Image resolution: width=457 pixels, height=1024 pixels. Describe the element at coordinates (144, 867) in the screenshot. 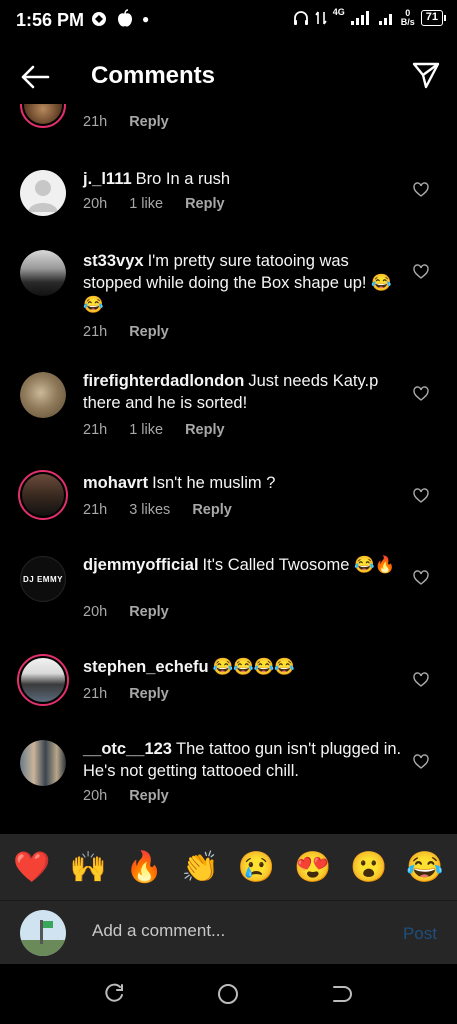

I see `emoji-fire: 🔥` at that location.